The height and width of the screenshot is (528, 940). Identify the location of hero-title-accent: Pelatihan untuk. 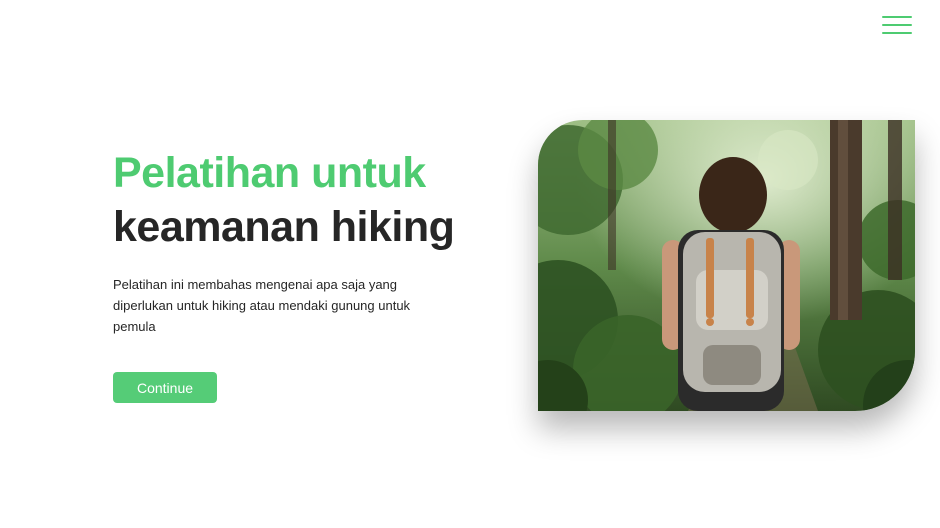
(269, 173).